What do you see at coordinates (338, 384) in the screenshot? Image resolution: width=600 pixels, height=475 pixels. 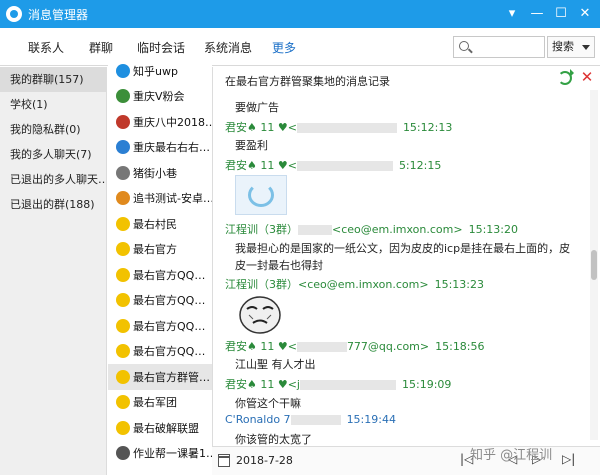 I see `message-sender: 君安♠ 11 ♥<j 15:19:09` at bounding box center [338, 384].